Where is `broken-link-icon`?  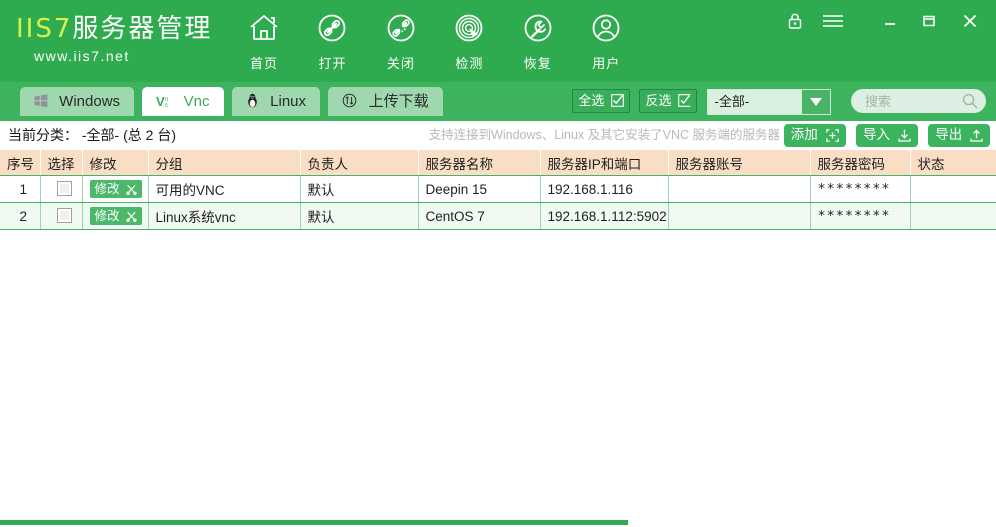
broken-link-icon is located at coordinates (401, 30).